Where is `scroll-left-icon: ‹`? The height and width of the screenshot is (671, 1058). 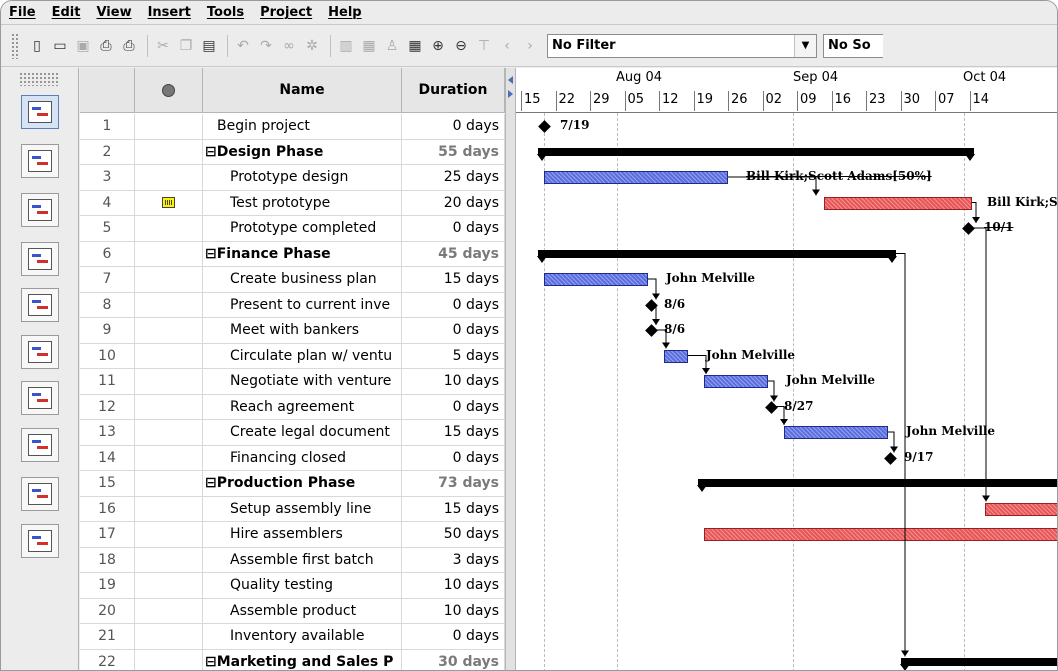 scroll-left-icon: ‹ is located at coordinates (507, 46).